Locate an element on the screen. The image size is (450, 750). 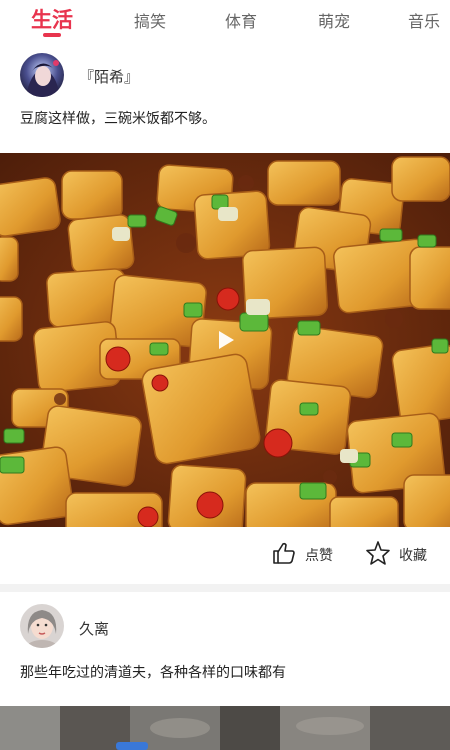
post-caption: 那些年吃过的清道夫，各种各样的口味都有 is located at coordinates (153, 672).